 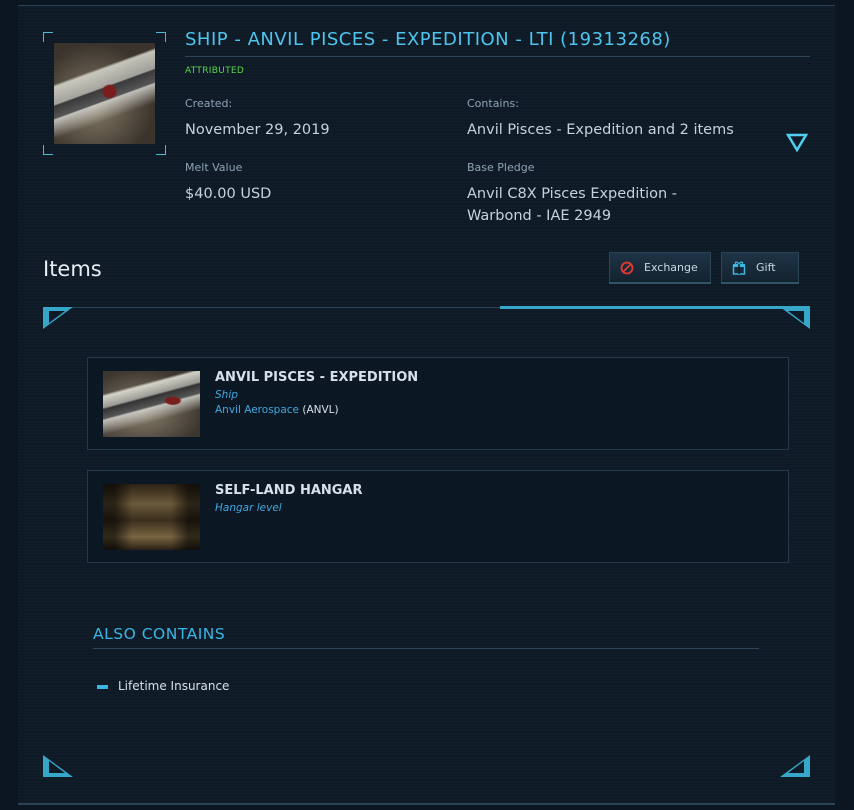 I want to click on melt-value-label: Melt Value, so click(x=214, y=167).